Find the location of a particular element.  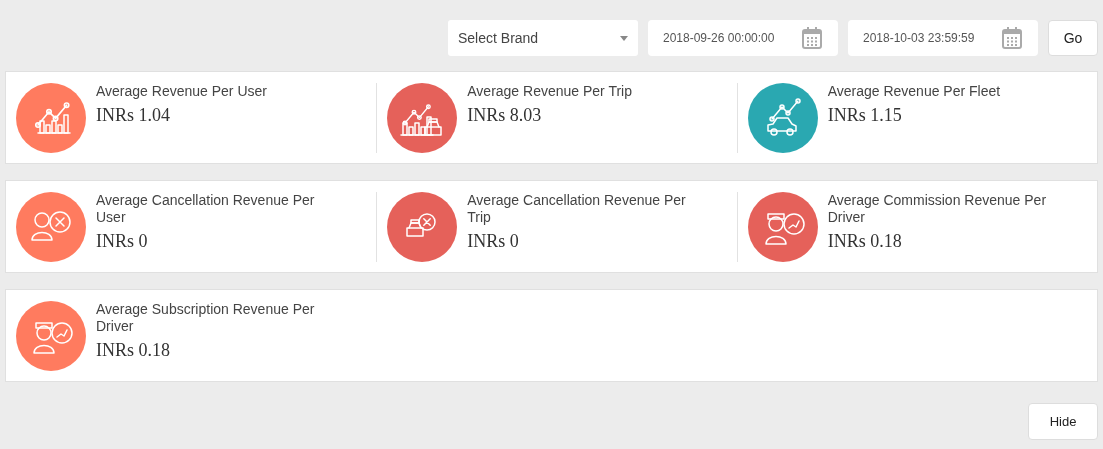

brand-select: Select Brand is located at coordinates (543, 38).